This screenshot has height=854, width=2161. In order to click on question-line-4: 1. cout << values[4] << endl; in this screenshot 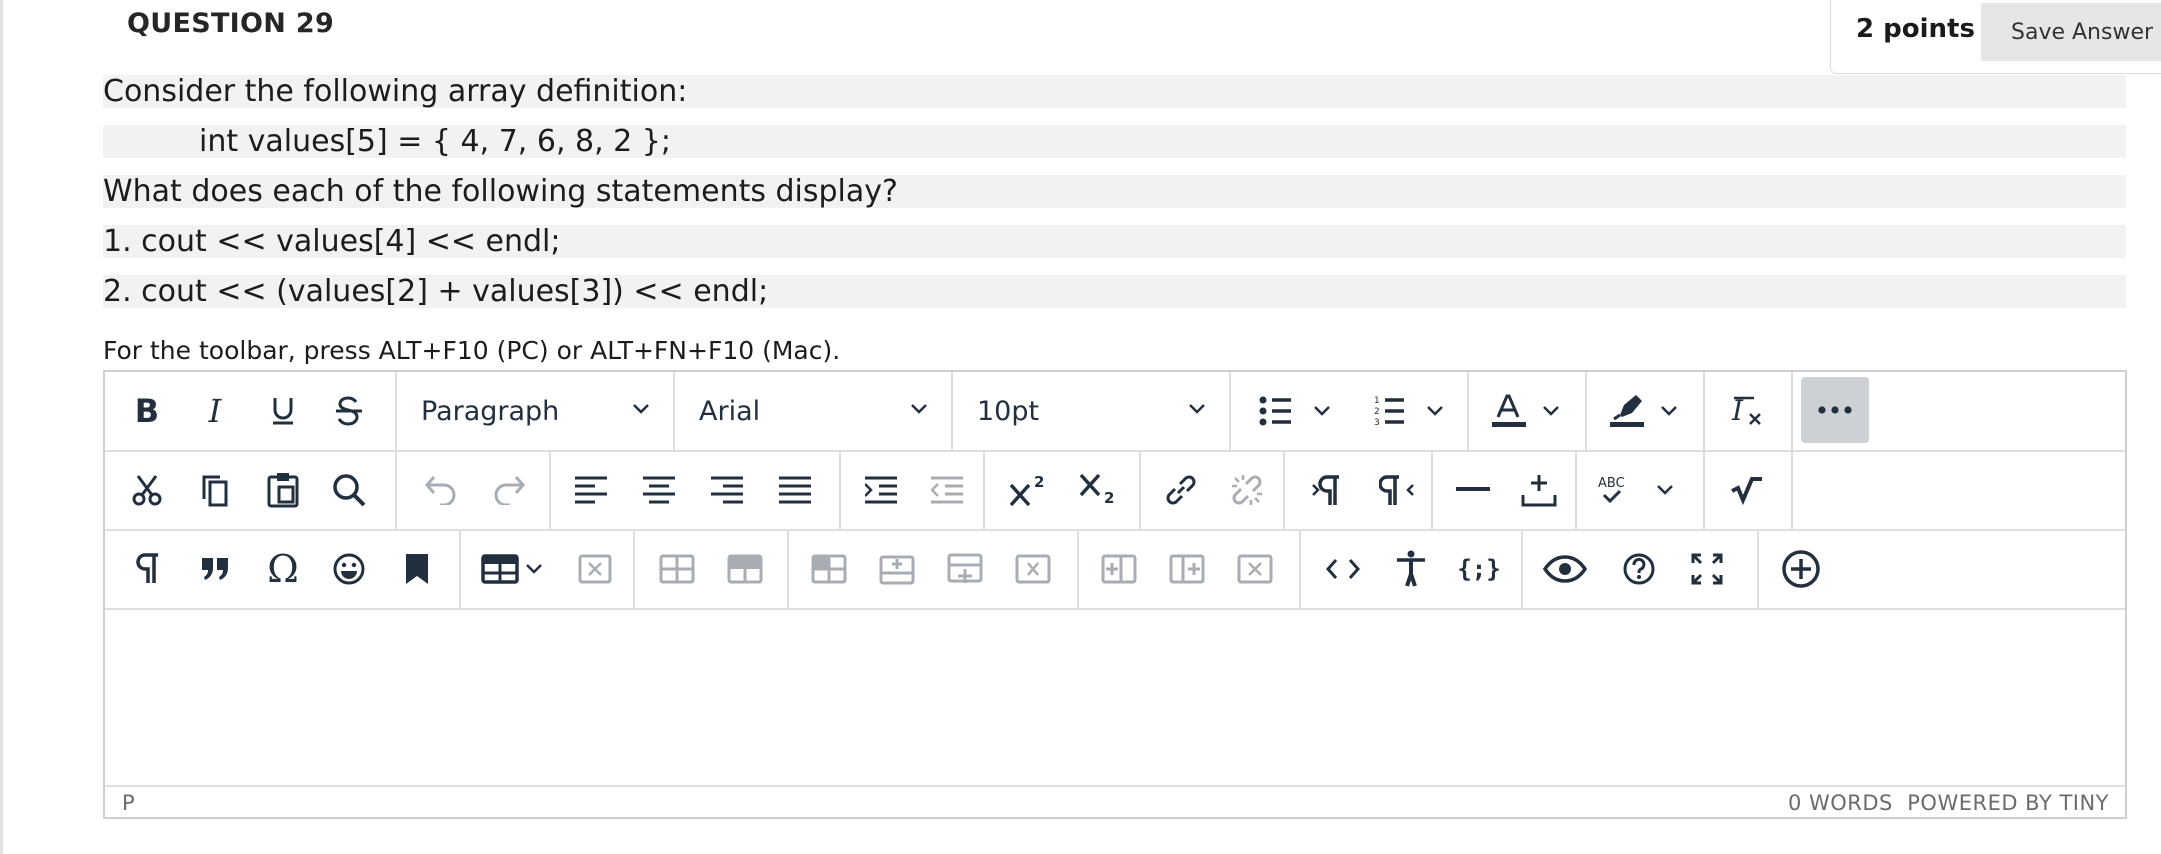, I will do `click(1114, 241)`.